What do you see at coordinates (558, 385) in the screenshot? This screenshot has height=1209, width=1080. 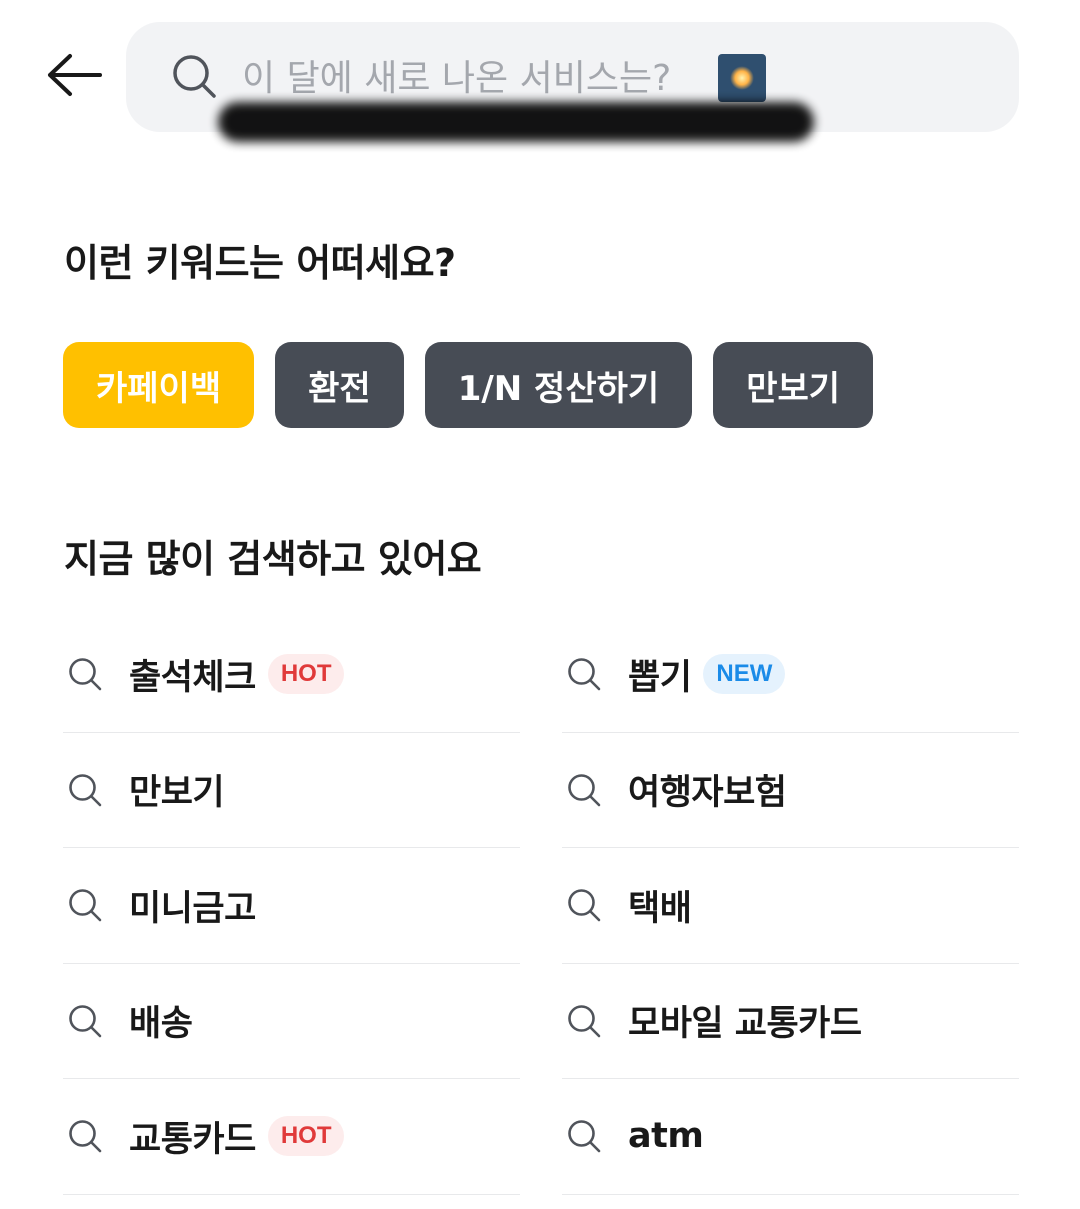 I see `chip-split-bill: 1/N 정산하기` at bounding box center [558, 385].